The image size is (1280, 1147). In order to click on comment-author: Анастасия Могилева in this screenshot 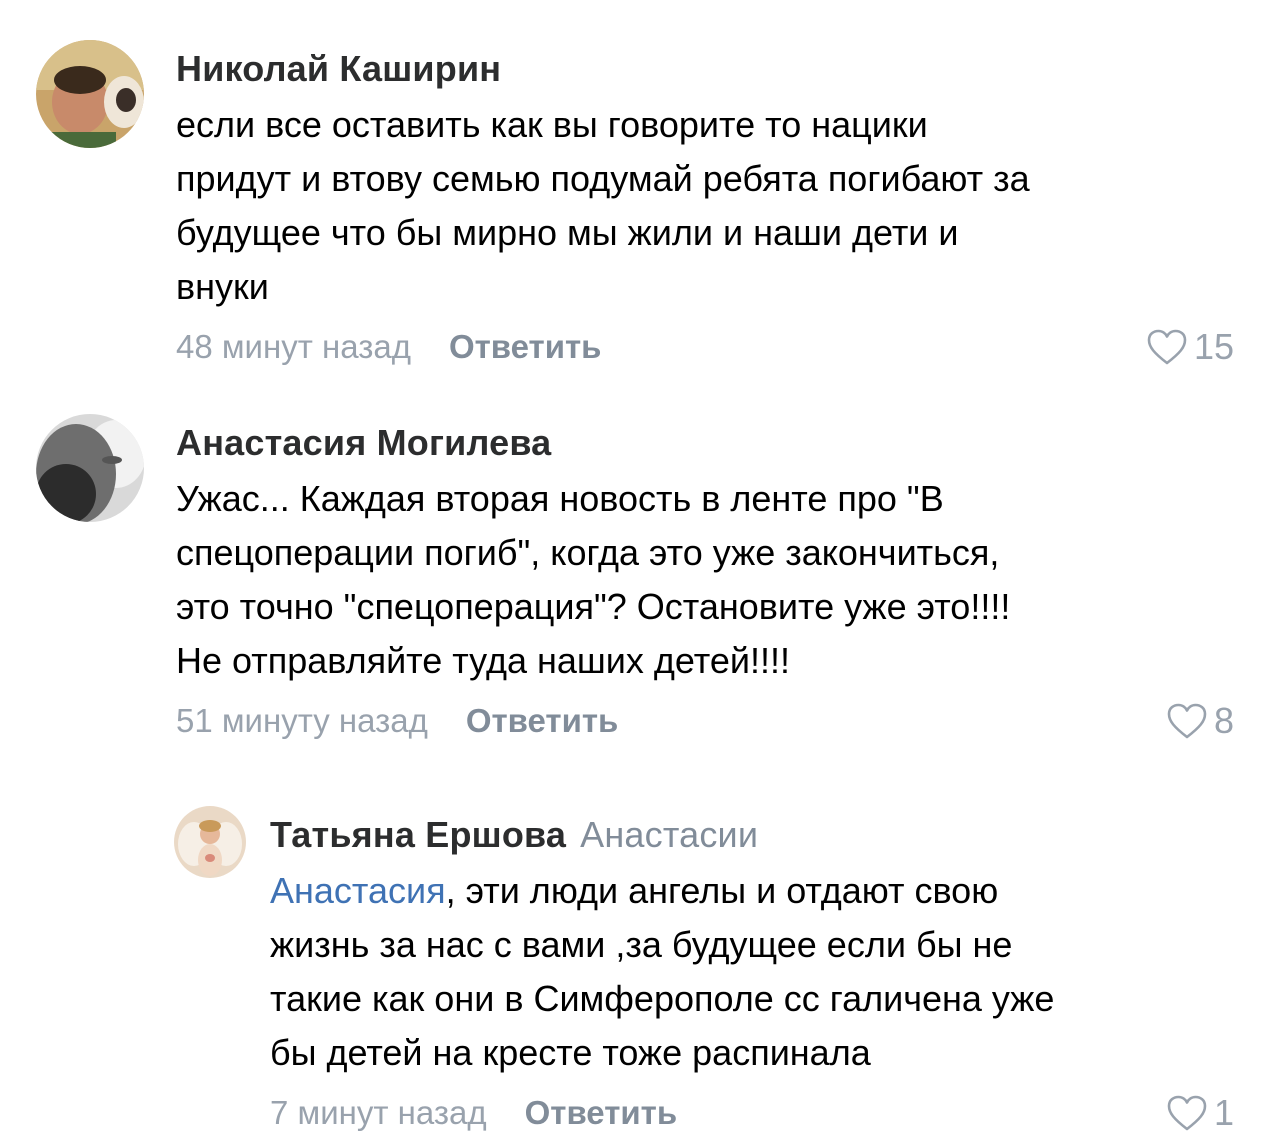, I will do `click(363, 443)`.